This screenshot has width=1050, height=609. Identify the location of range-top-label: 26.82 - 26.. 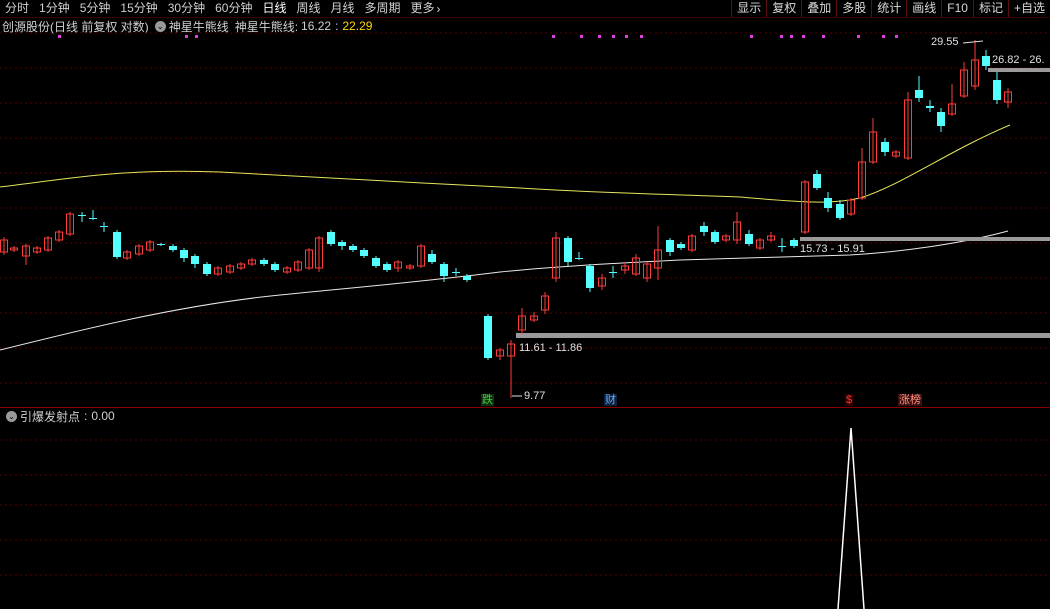
(1018, 60).